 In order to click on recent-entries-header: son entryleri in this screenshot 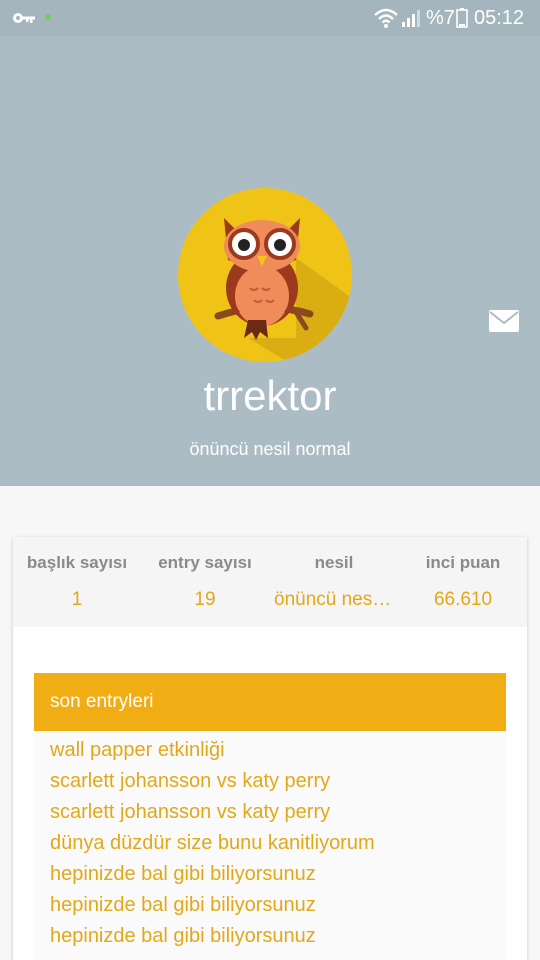, I will do `click(270, 702)`.